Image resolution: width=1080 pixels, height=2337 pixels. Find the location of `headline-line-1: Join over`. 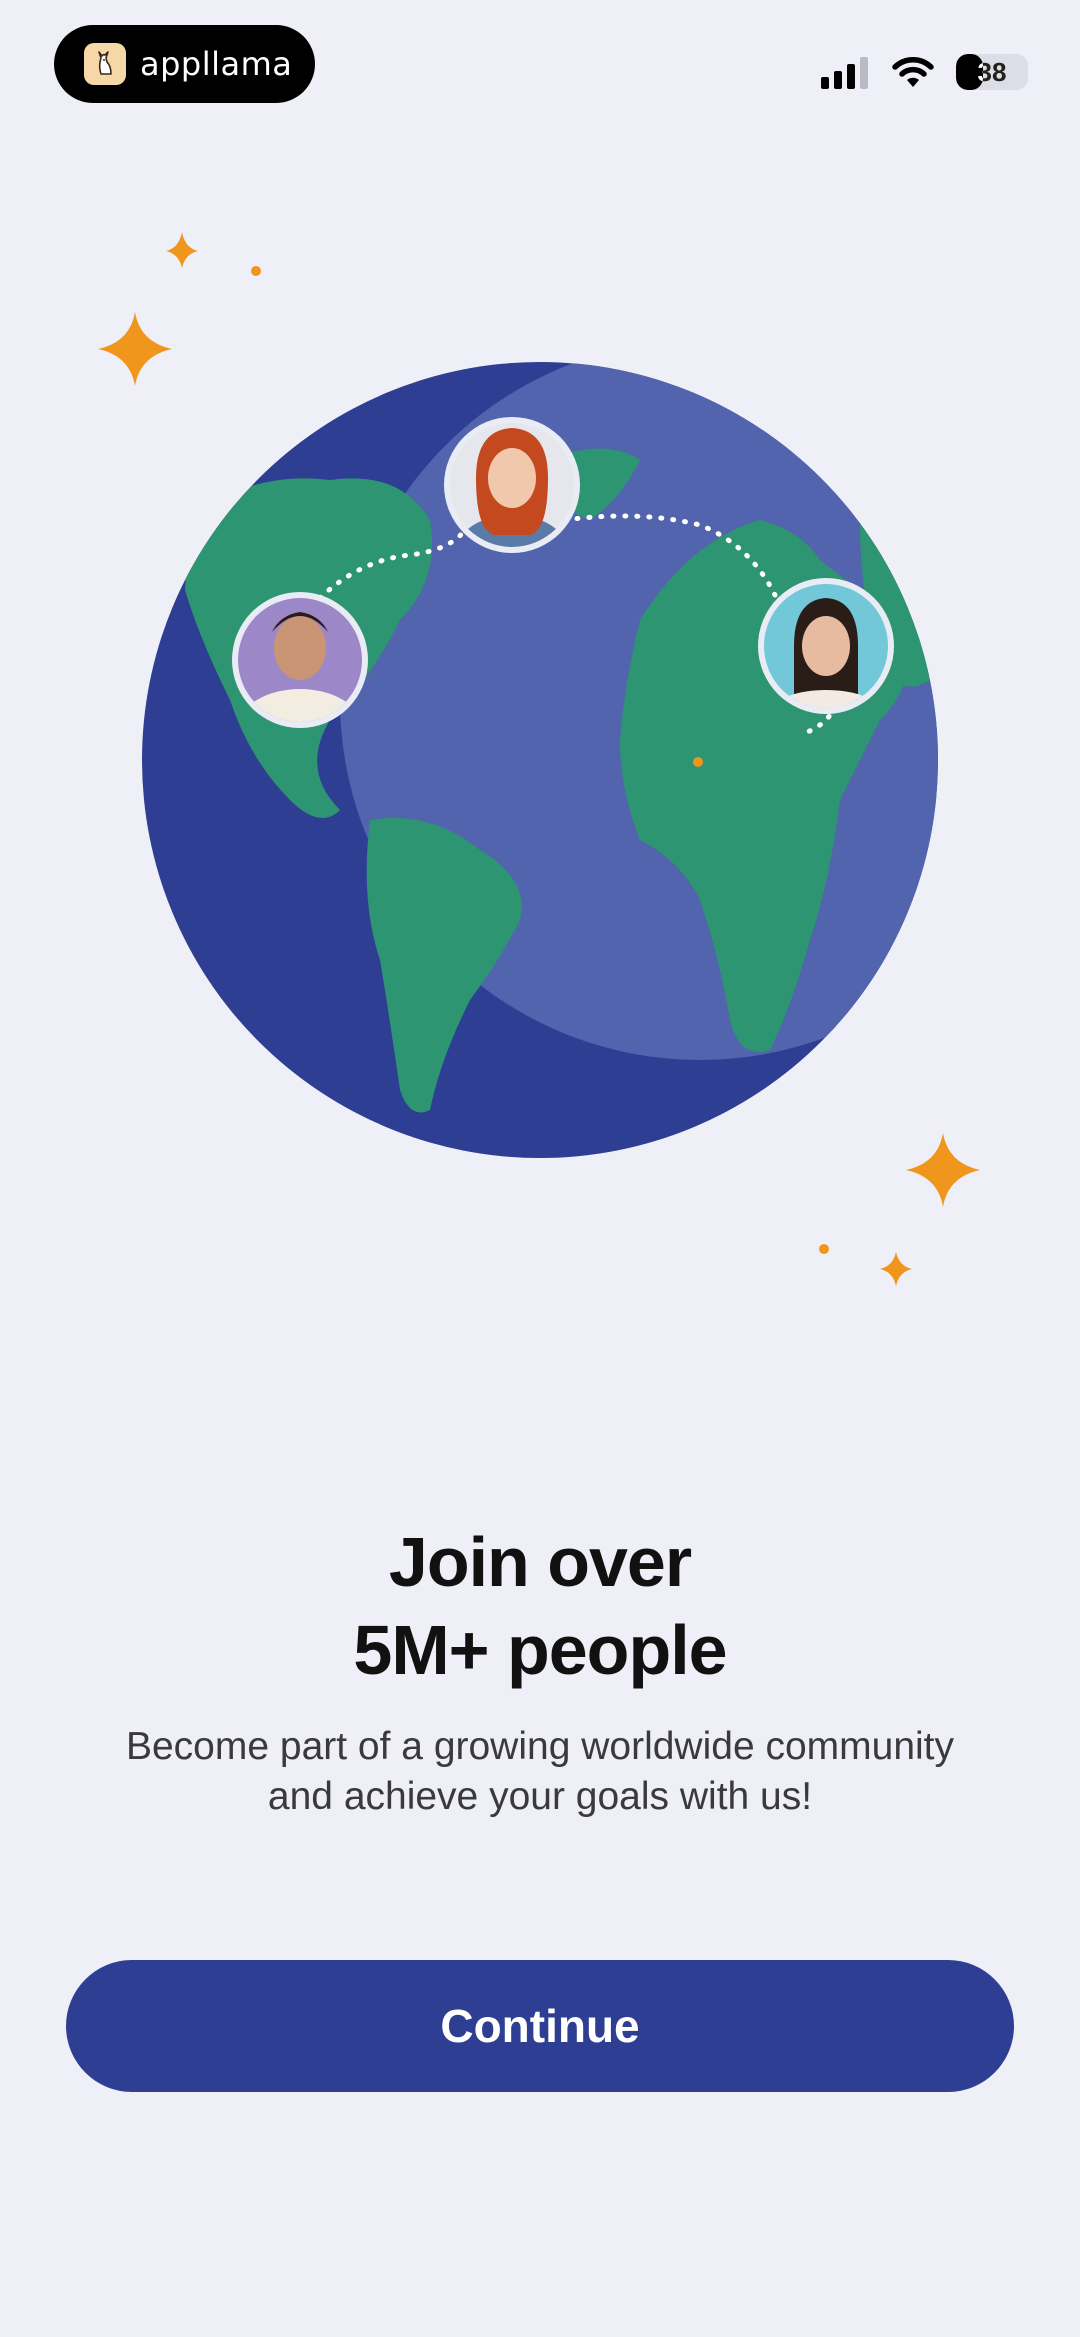

headline-line-1: Join over is located at coordinates (540, 1562).